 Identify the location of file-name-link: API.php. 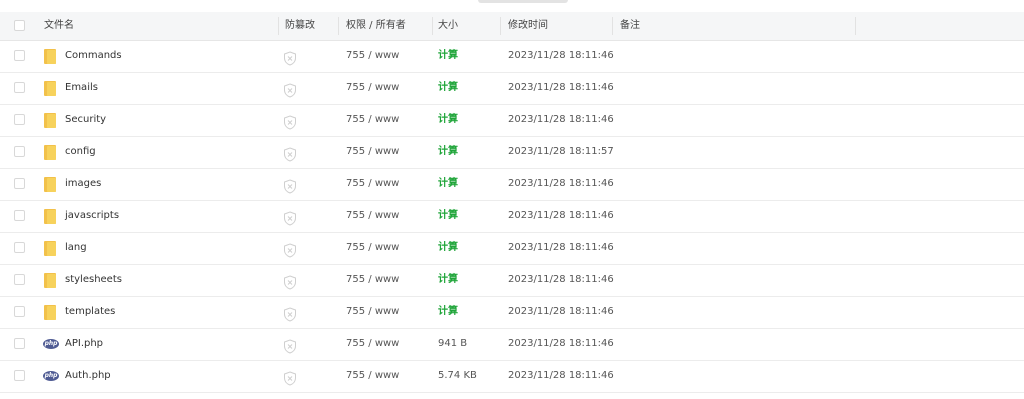
(84, 344).